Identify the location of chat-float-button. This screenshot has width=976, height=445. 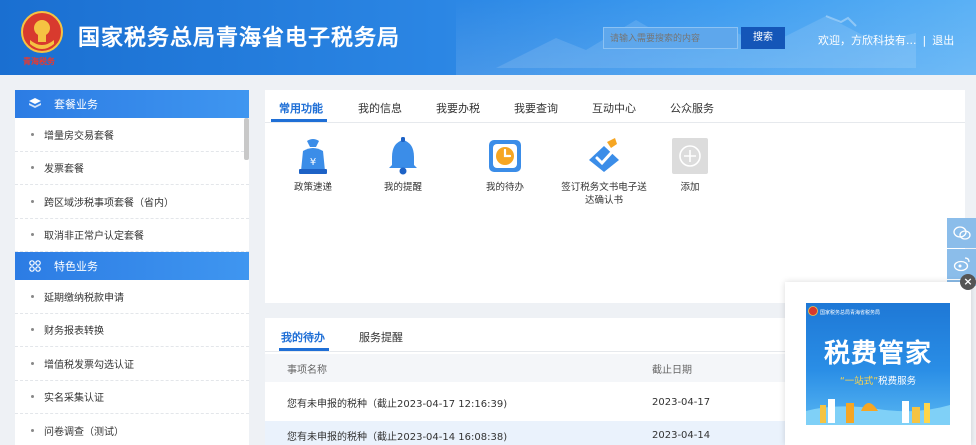
(961, 233).